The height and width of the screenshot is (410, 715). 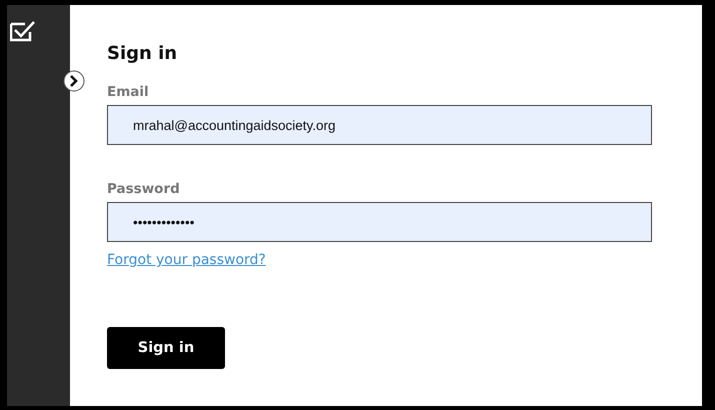 What do you see at coordinates (74, 81) in the screenshot?
I see `expand-icon` at bounding box center [74, 81].